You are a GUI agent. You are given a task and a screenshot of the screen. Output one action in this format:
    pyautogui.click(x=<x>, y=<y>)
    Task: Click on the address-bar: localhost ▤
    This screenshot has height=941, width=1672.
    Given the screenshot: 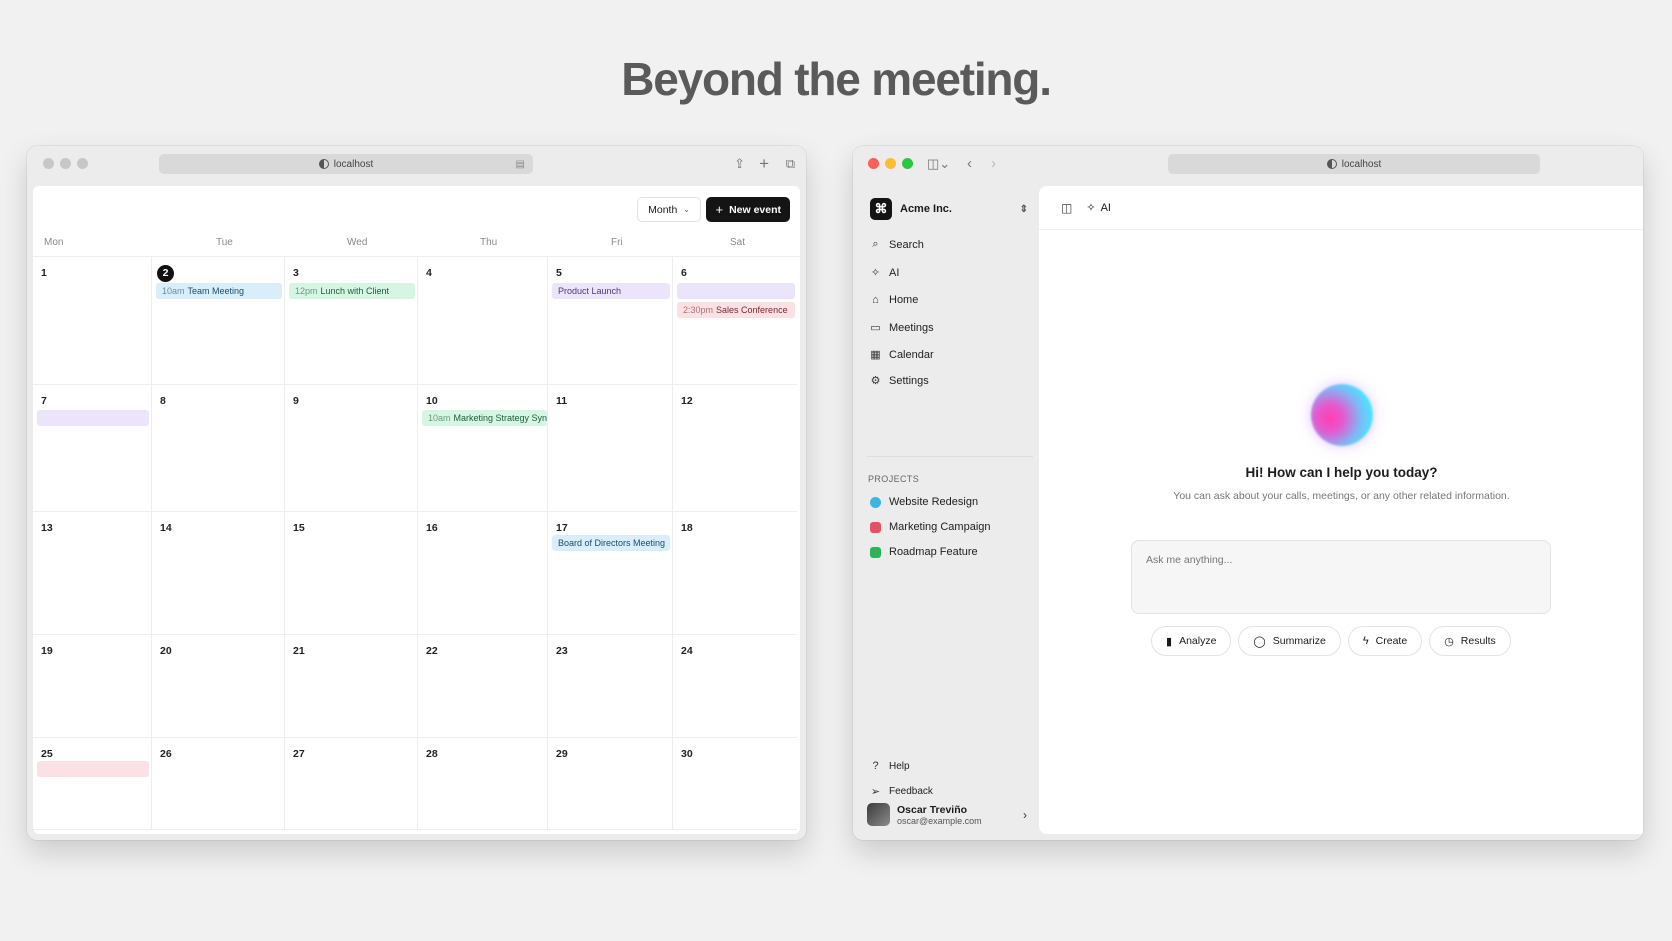 What is the action you would take?
    pyautogui.click(x=346, y=164)
    